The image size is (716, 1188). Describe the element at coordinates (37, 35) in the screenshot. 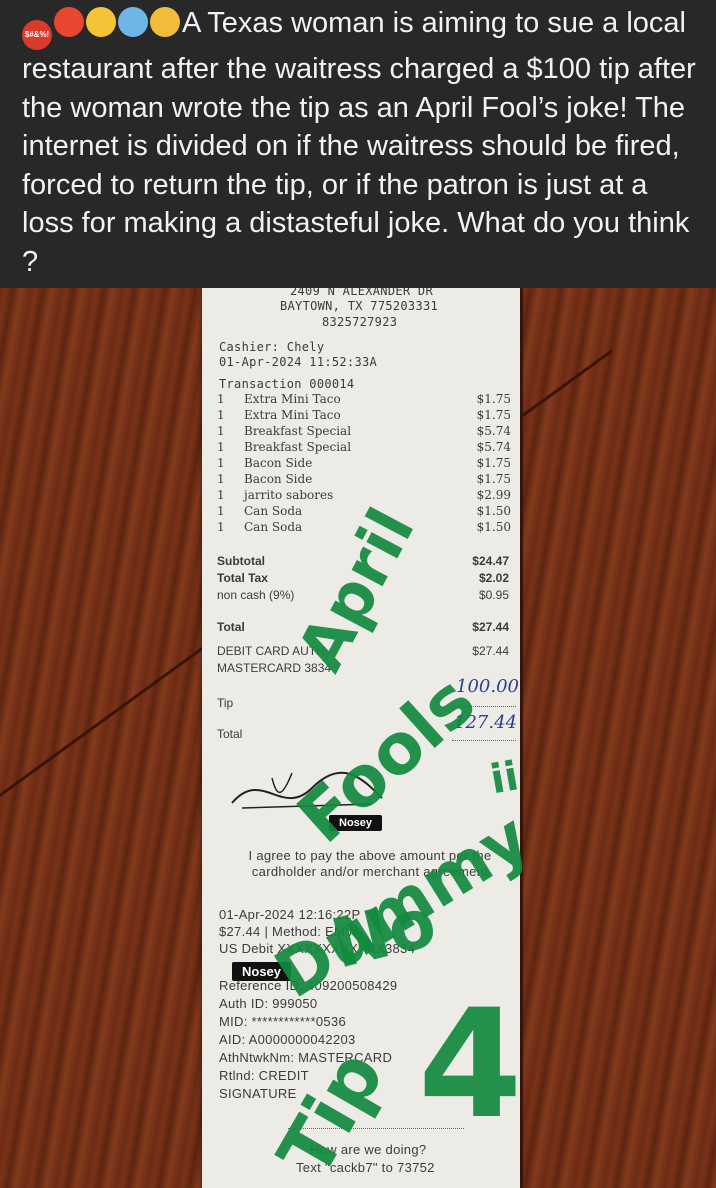

I see `cursing-face-emoji-icon: $#&%!` at that location.